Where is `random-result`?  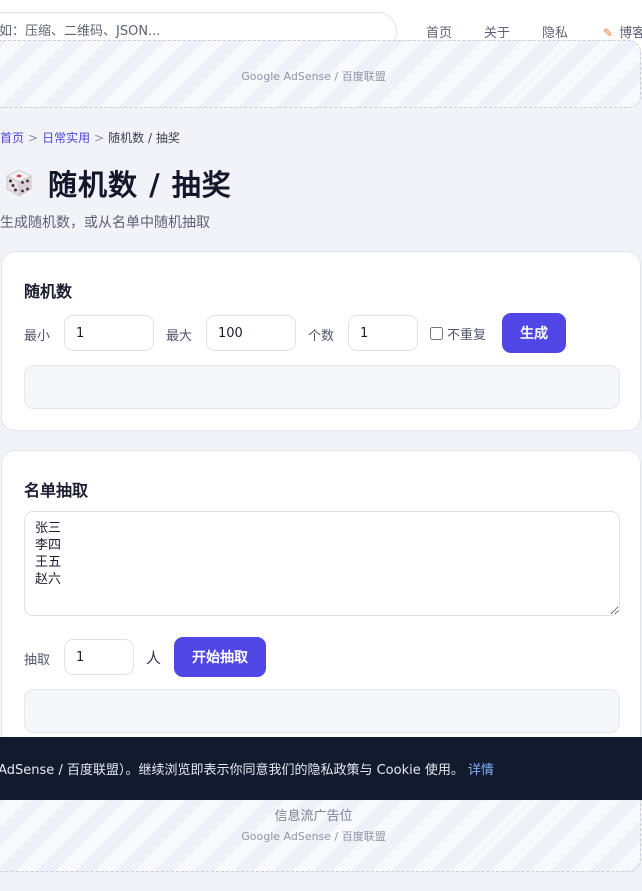 random-result is located at coordinates (322, 387).